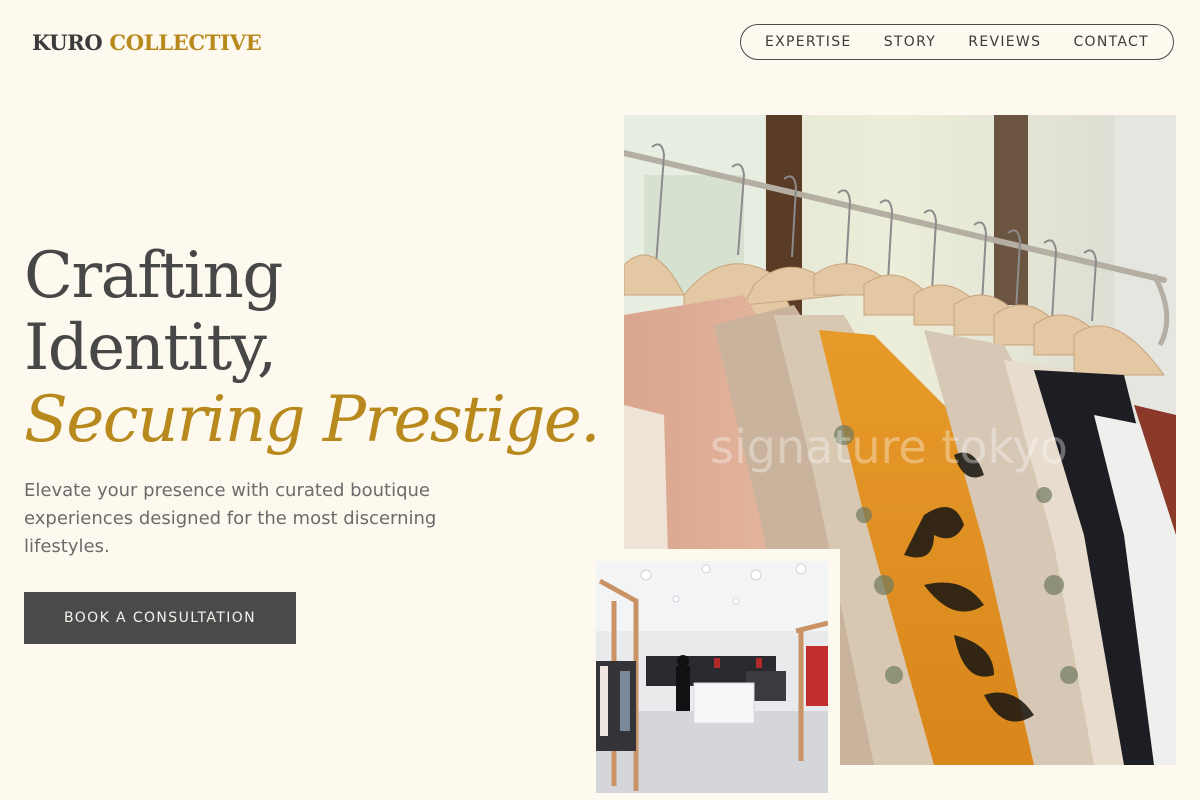 The height and width of the screenshot is (800, 1200). I want to click on nav-item-expertise: EXPERTISE, so click(808, 42).